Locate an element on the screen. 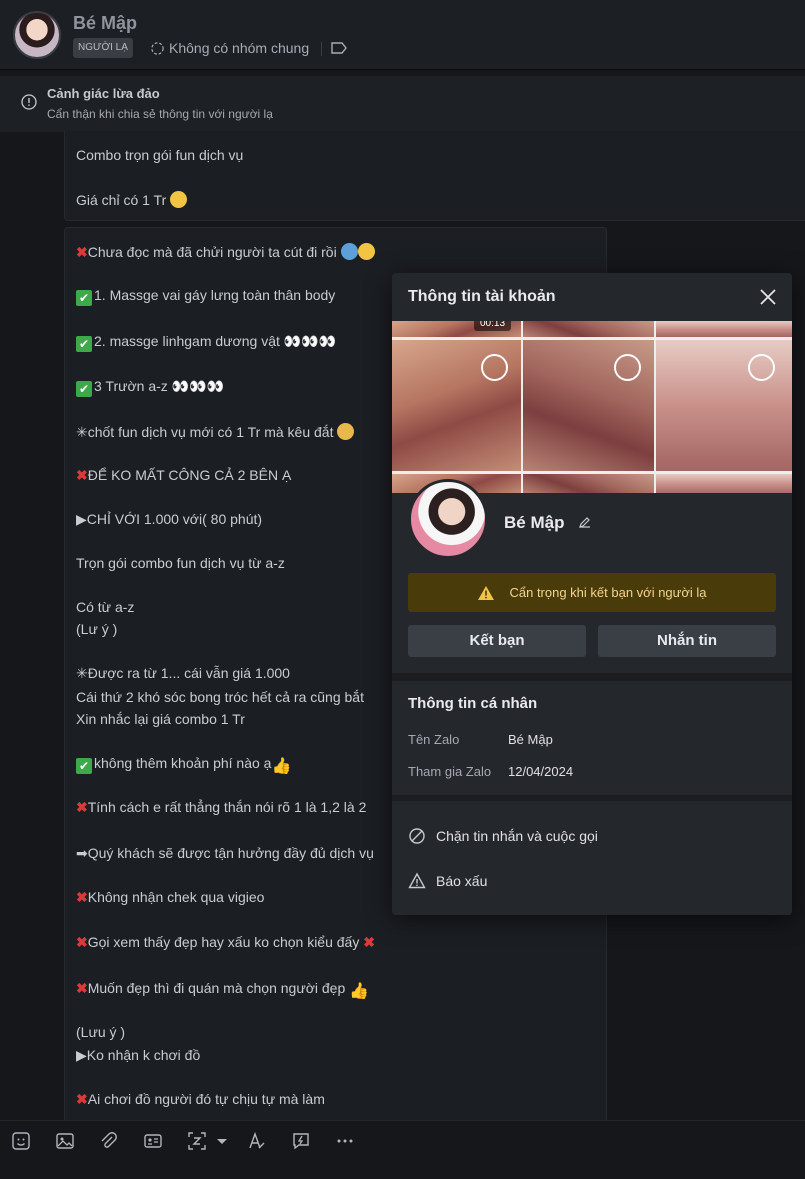  message-line: ✔ 3 Trườn a-z 👀👀👀 is located at coordinates (150, 387).